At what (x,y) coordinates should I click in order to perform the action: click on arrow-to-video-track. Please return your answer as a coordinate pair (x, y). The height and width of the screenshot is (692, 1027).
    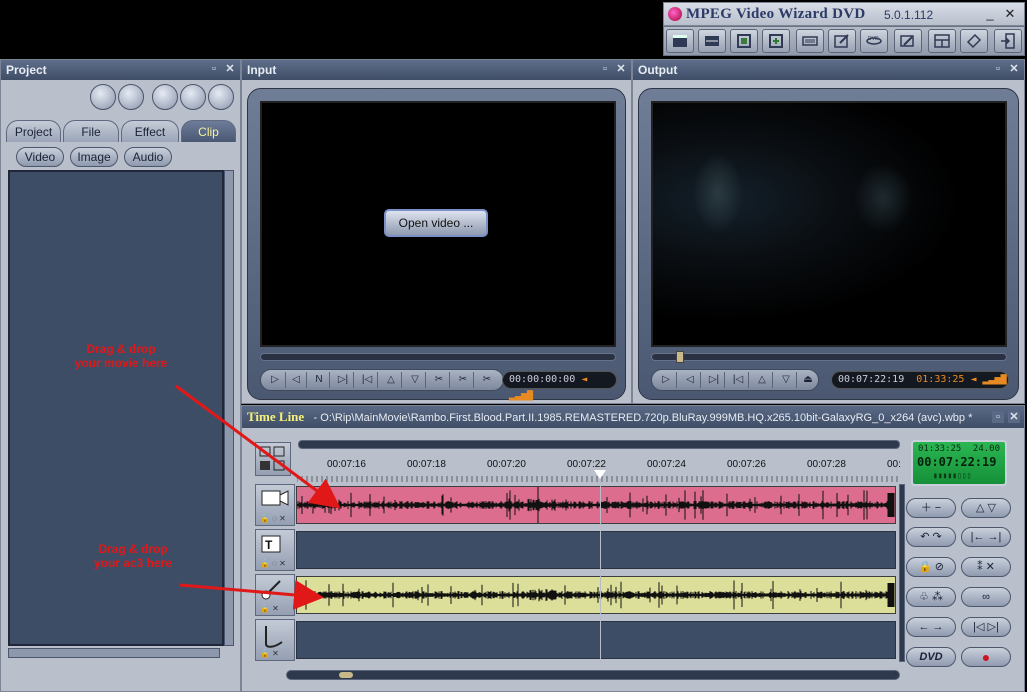
    Looking at the image, I should click on (258, 446).